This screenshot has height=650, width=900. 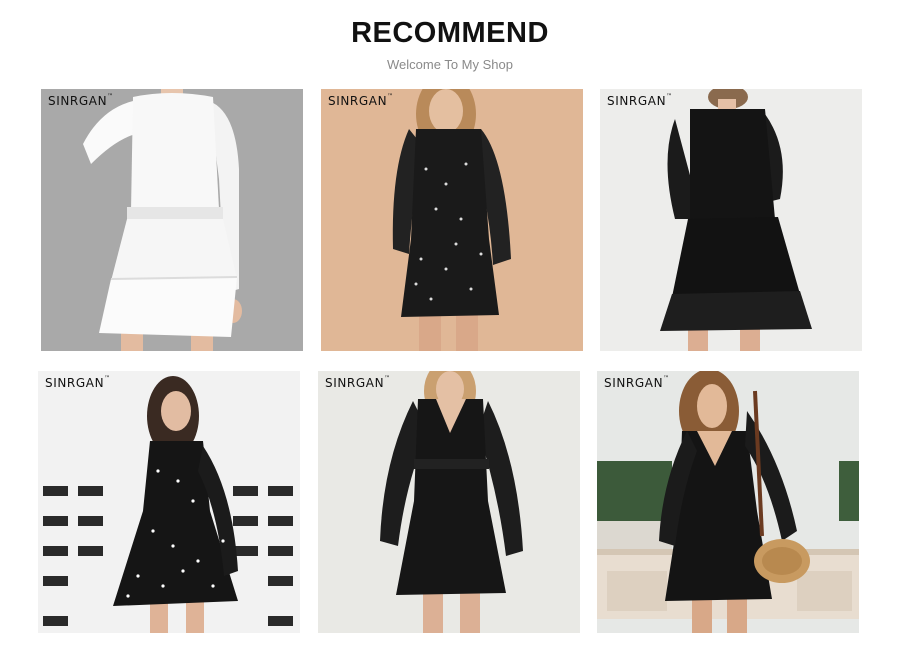 I want to click on black-white-dot-wrap-dress-photo, so click(x=169, y=502).